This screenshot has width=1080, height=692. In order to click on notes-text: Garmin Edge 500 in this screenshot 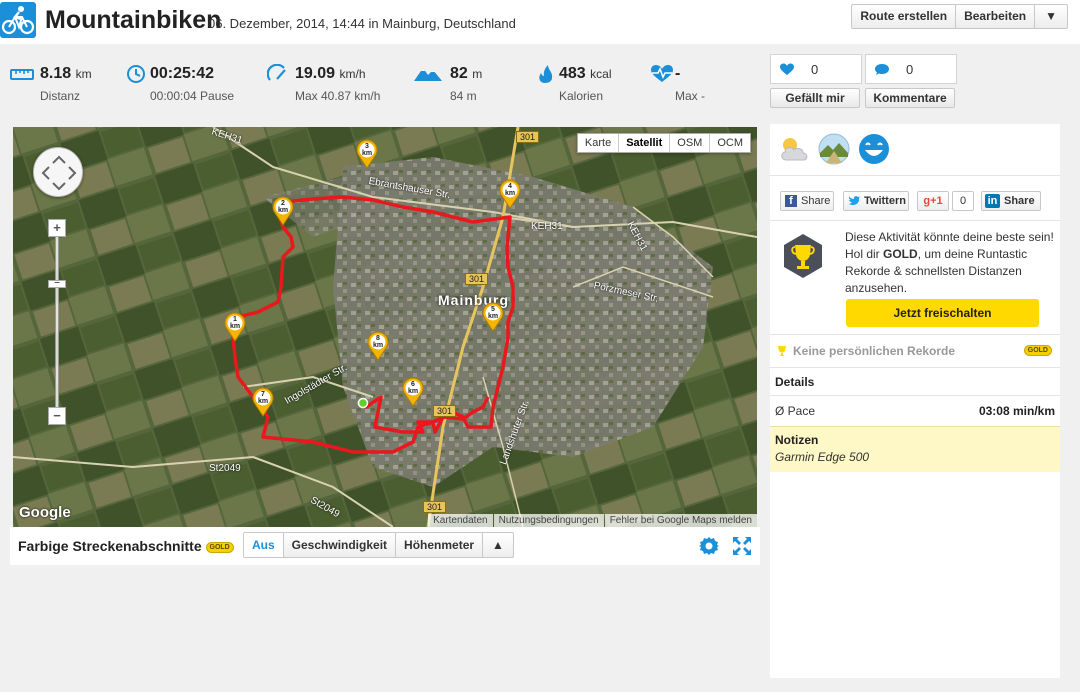, I will do `click(822, 457)`.